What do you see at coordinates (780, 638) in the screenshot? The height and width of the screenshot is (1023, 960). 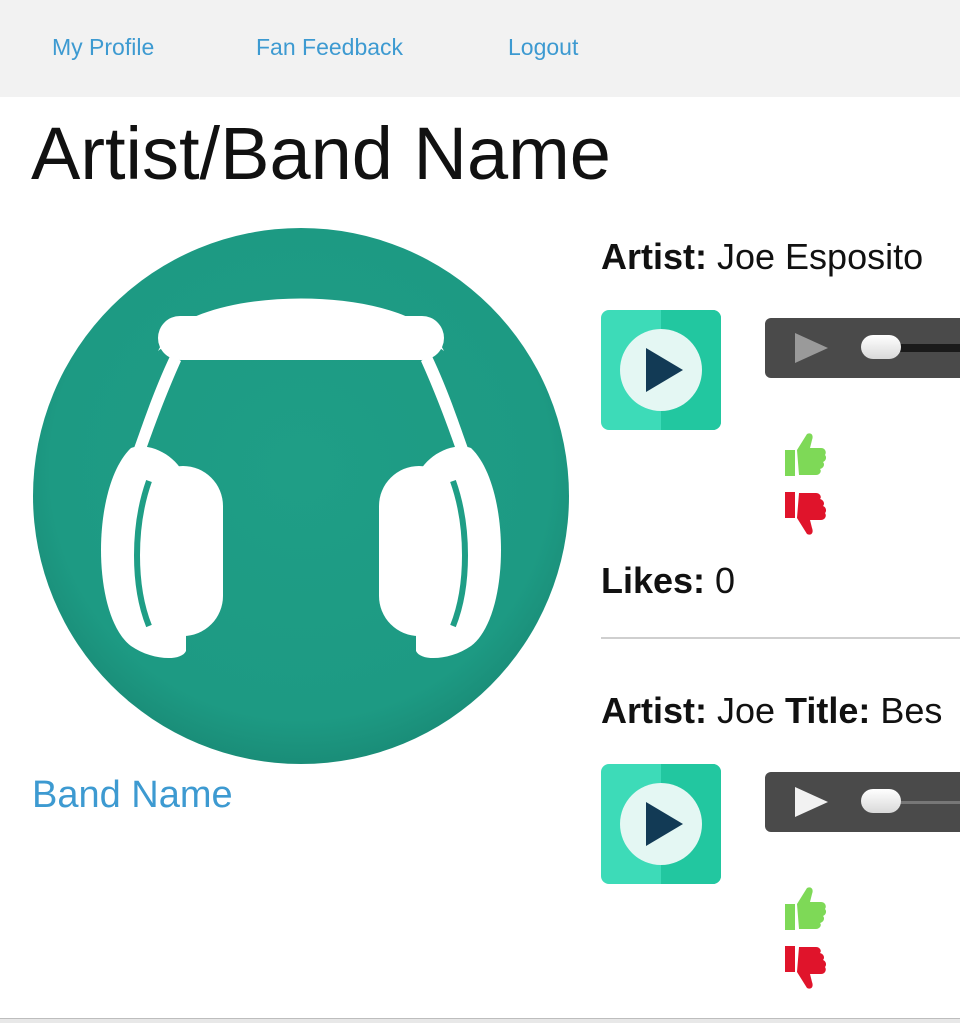 I see `song-divider` at bounding box center [780, 638].